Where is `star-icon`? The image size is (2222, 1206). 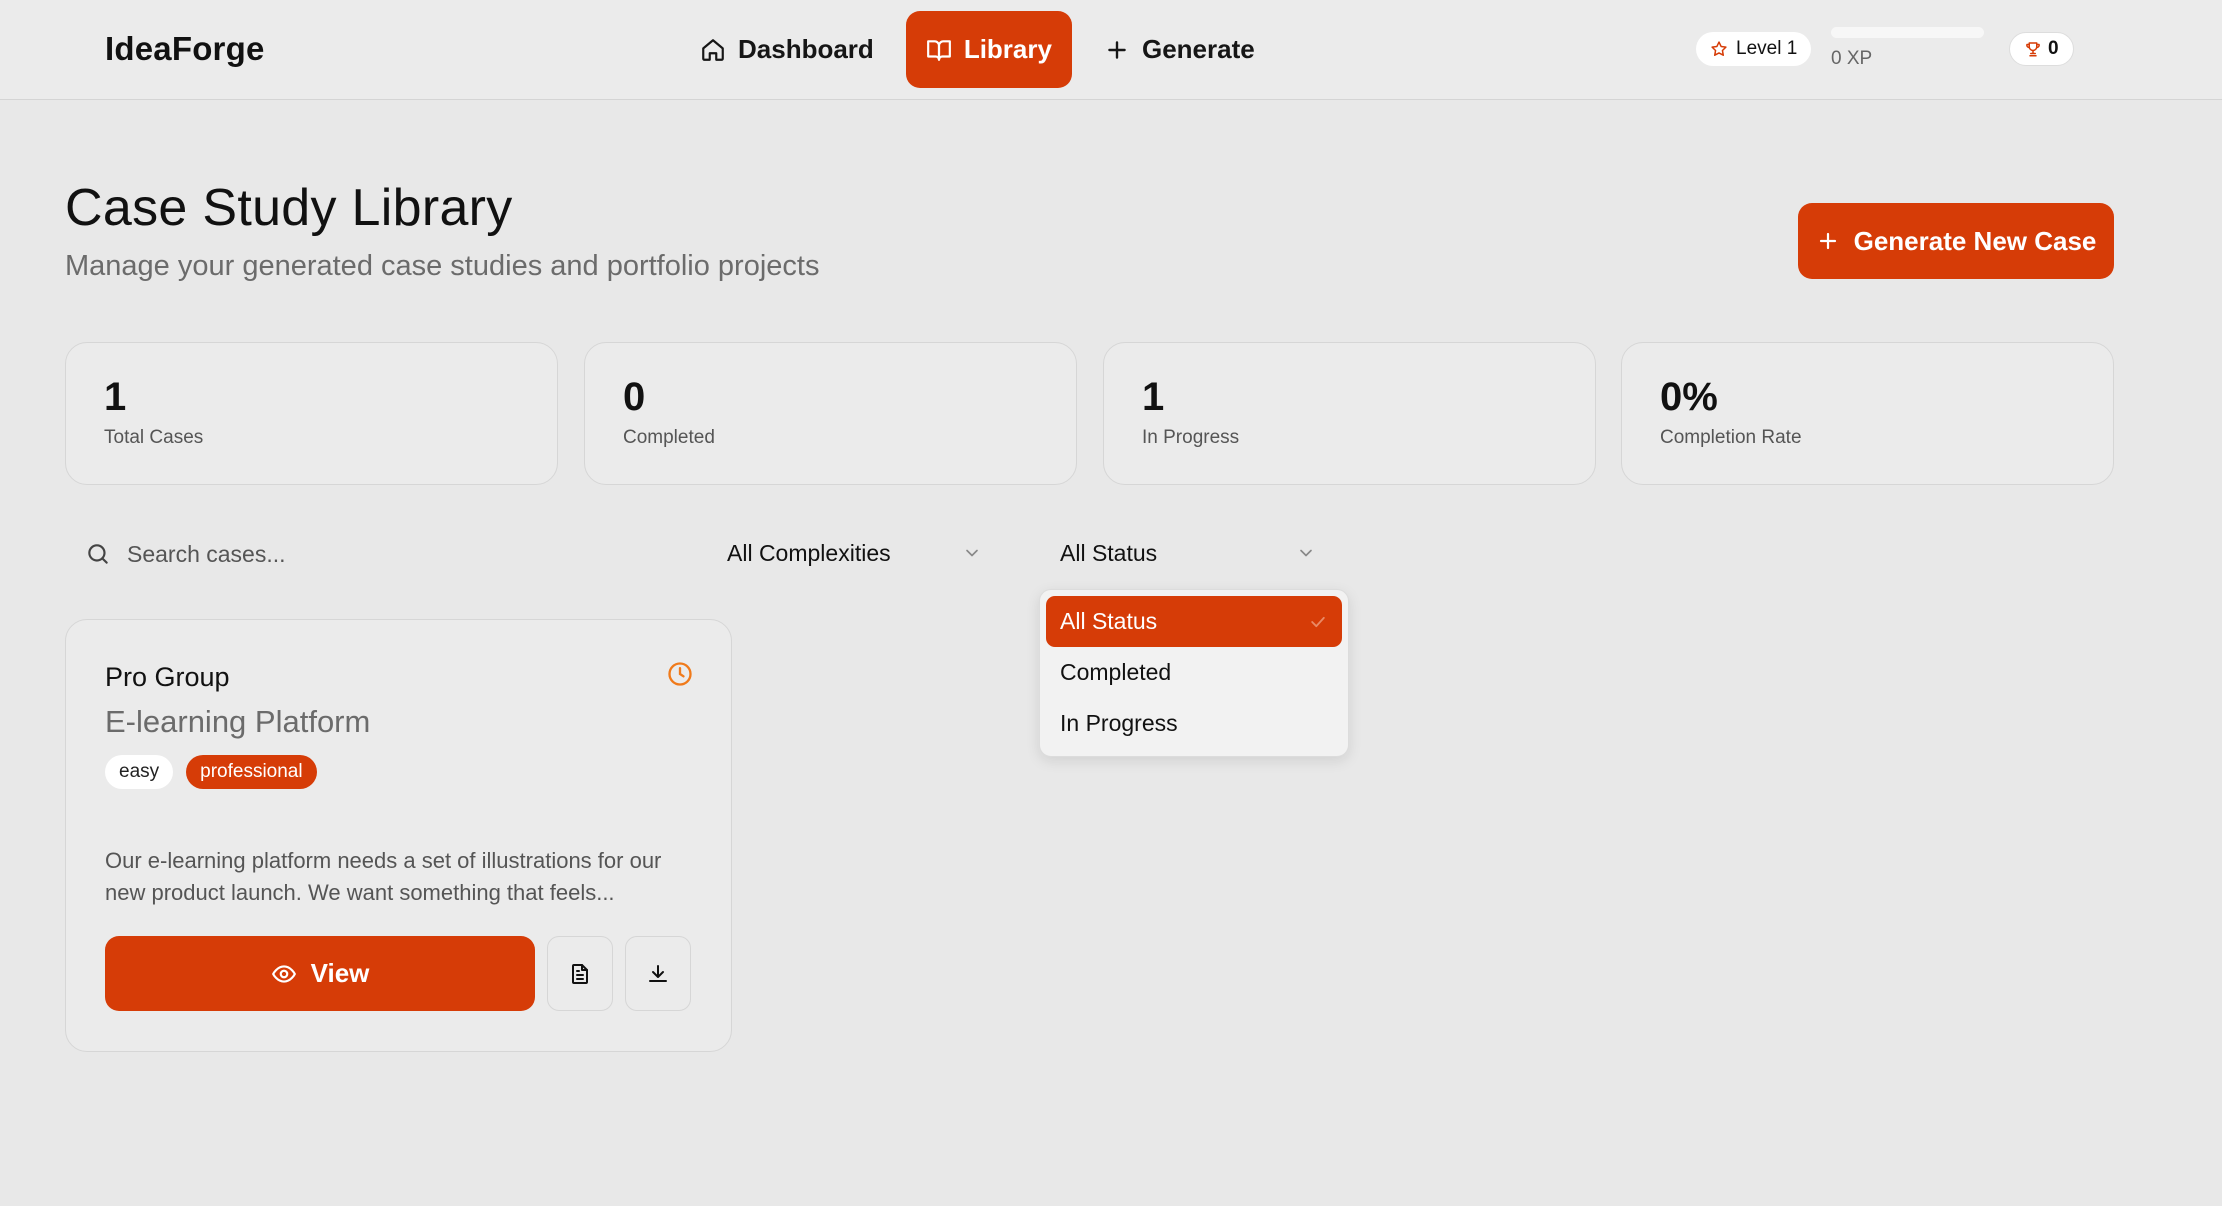 star-icon is located at coordinates (1719, 48).